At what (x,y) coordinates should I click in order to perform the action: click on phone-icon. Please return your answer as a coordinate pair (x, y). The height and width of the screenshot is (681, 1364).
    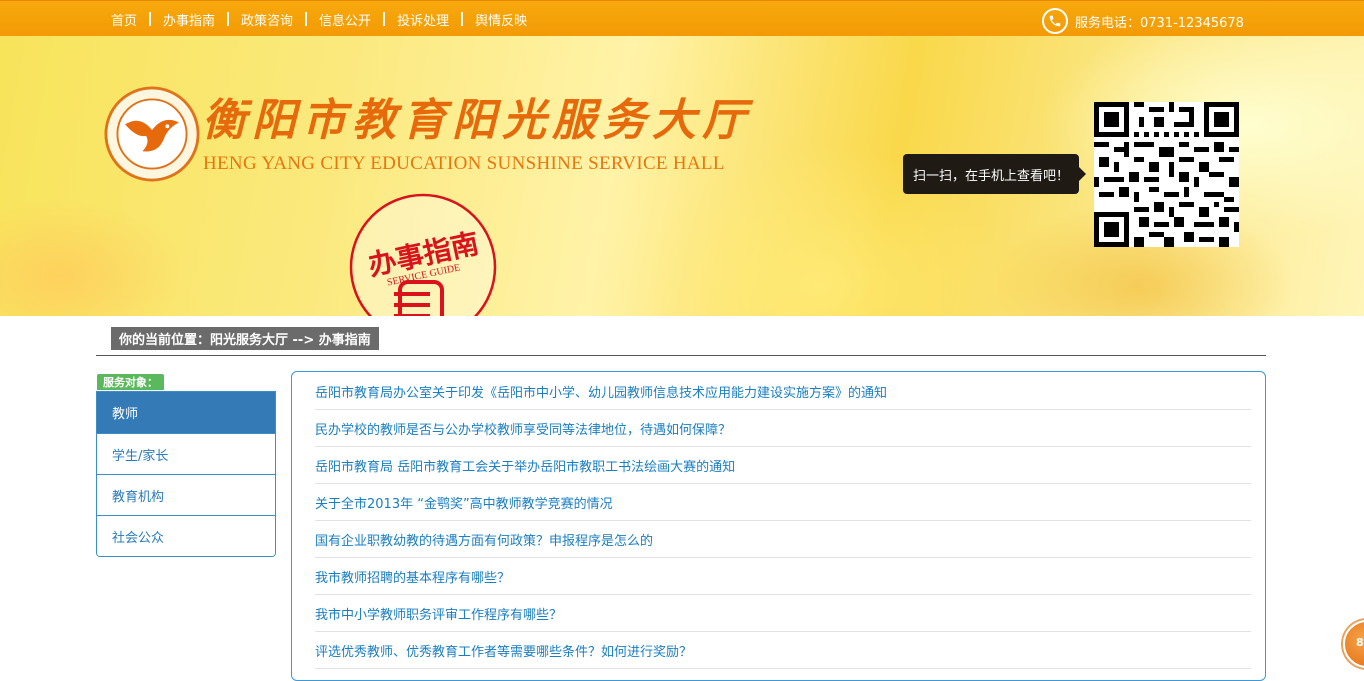
    Looking at the image, I should click on (1055, 21).